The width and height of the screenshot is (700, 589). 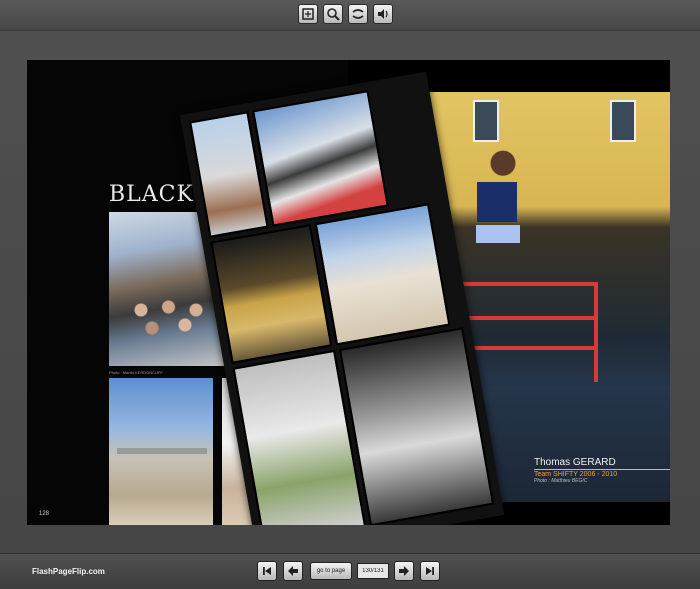 I want to click on flip-icon, so click(x=358, y=14).